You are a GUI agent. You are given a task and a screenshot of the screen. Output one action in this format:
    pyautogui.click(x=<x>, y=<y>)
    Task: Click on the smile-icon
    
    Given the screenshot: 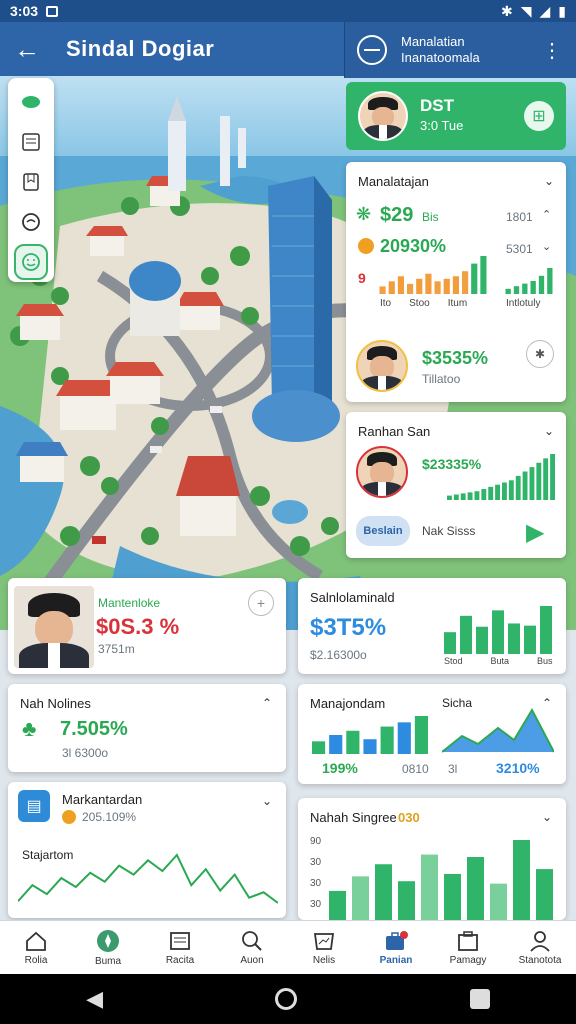 What is the action you would take?
    pyautogui.click(x=31, y=262)
    